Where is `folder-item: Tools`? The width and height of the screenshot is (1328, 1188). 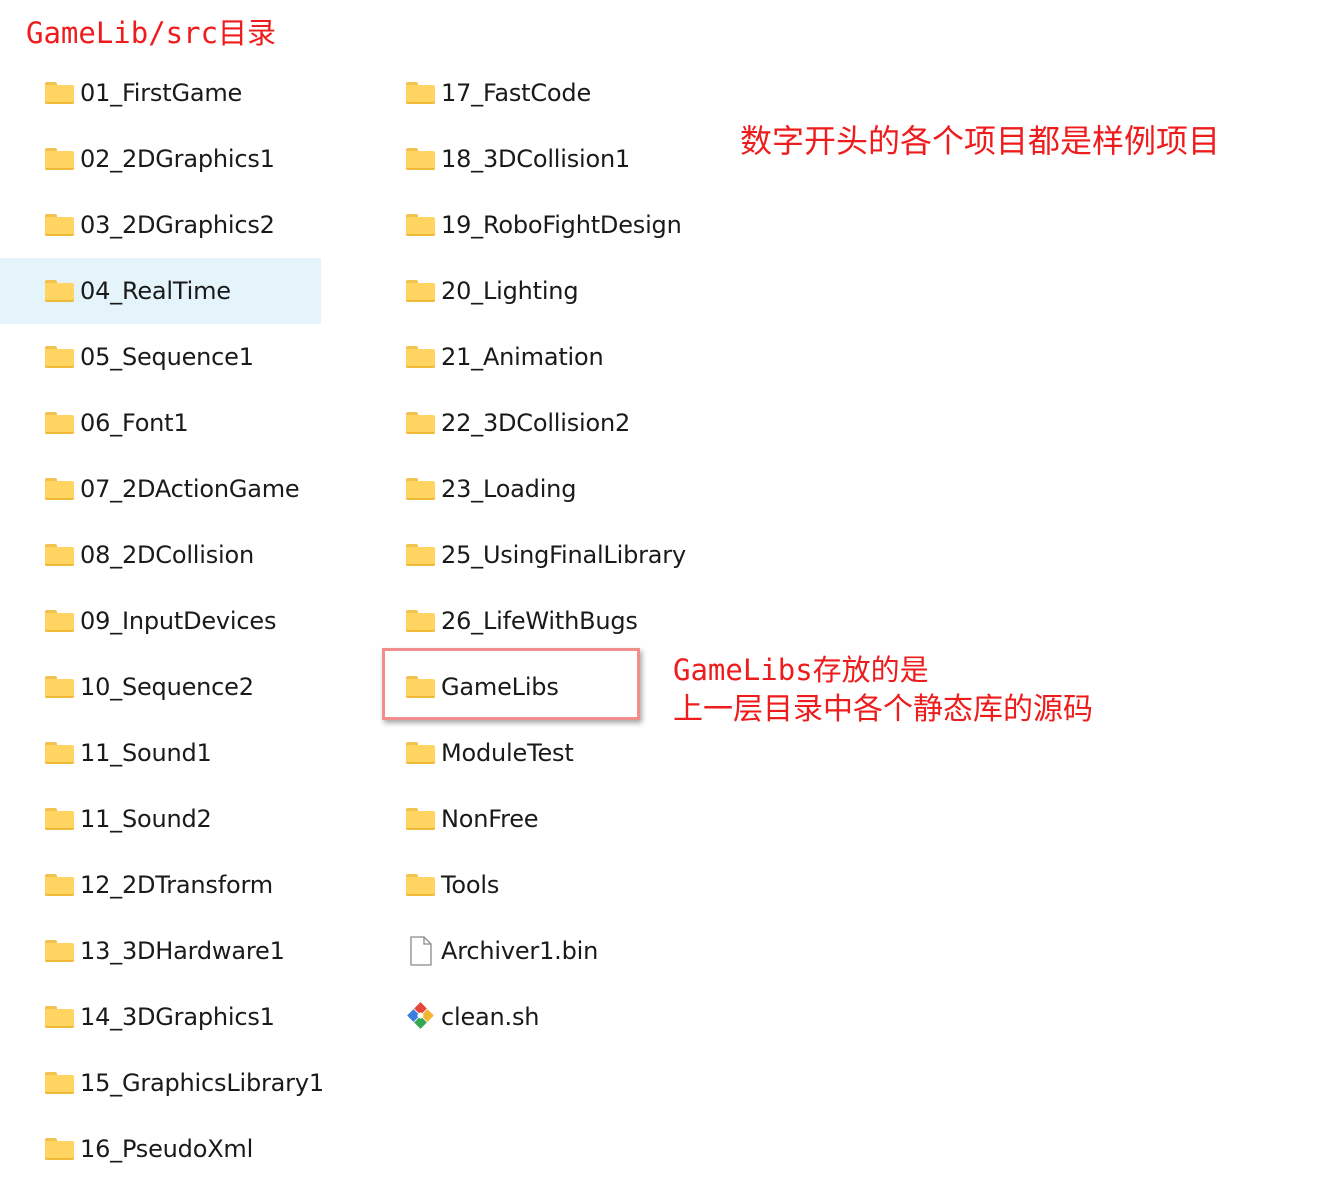 folder-item: Tools is located at coordinates (532, 885).